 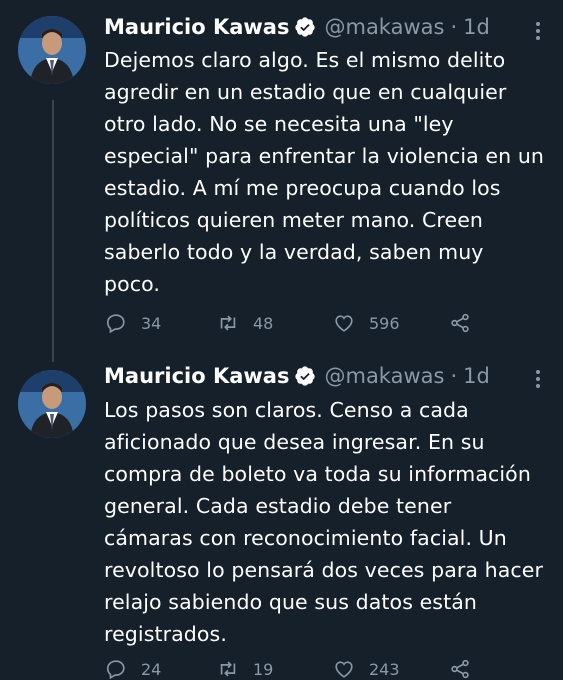 I want to click on tweet-actions: 34 48 596, so click(x=288, y=323).